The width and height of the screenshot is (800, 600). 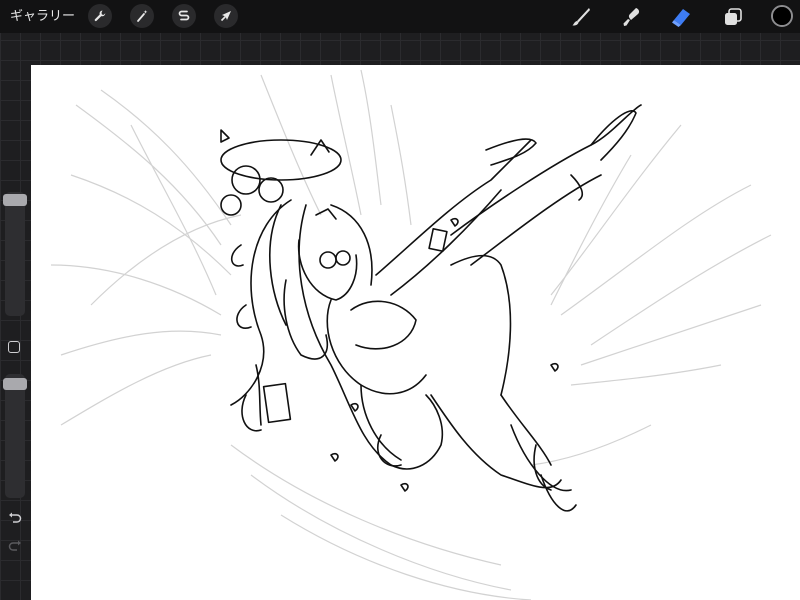 I want to click on transform-button, so click(x=226, y=16).